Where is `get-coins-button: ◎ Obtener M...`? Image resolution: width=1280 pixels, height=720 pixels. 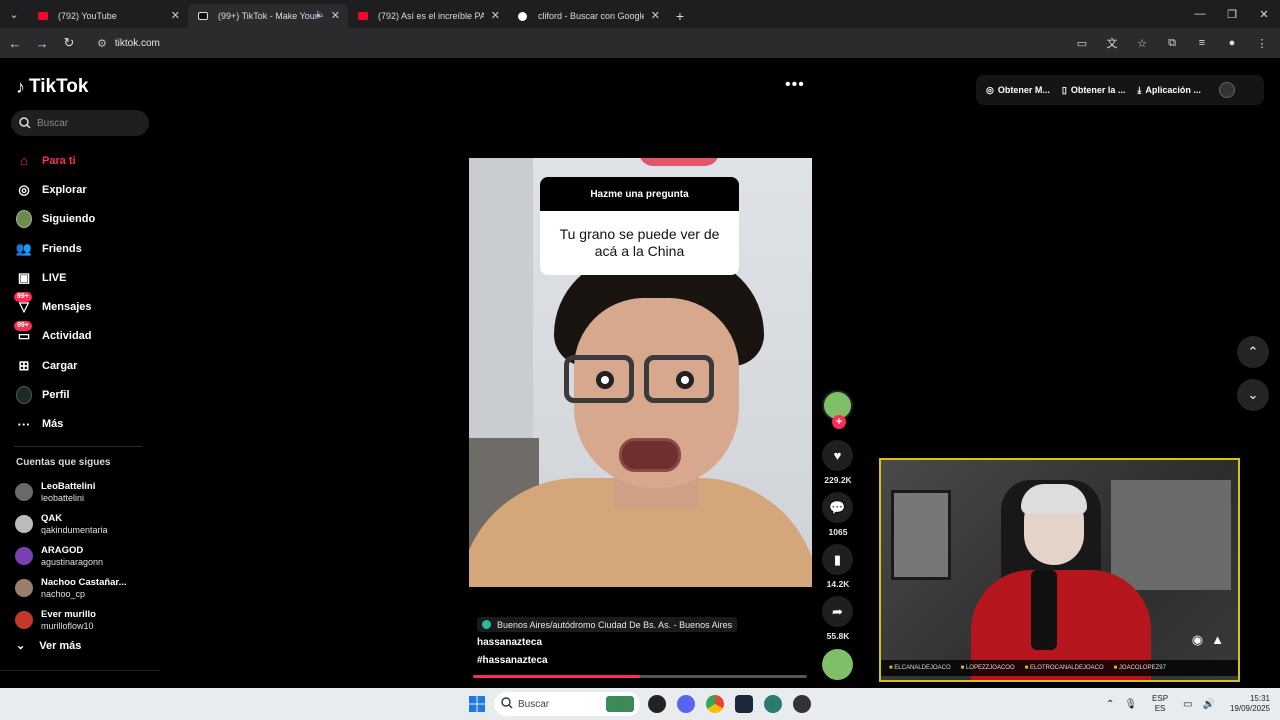
get-coins-button: ◎ Obtener M... is located at coordinates (1018, 90).